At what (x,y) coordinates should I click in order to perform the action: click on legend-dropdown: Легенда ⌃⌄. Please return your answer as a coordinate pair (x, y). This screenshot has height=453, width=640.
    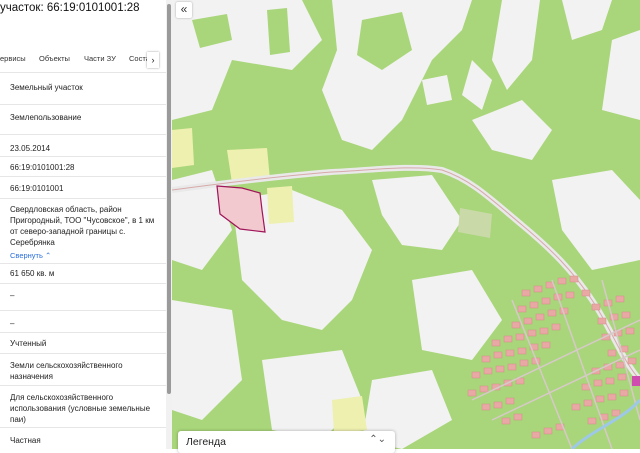
    Looking at the image, I should click on (286, 442).